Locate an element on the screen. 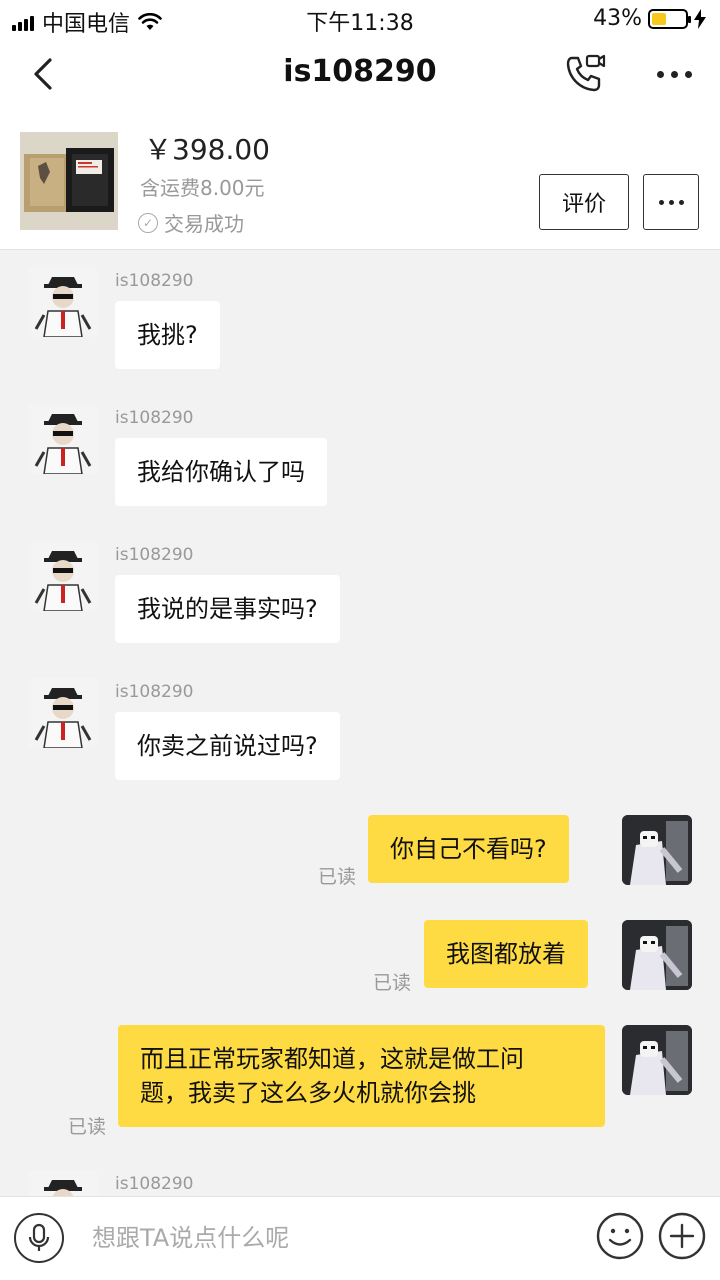 This screenshot has height=1280, width=720. shipping-fee: 含运费8.00元 is located at coordinates (202, 188).